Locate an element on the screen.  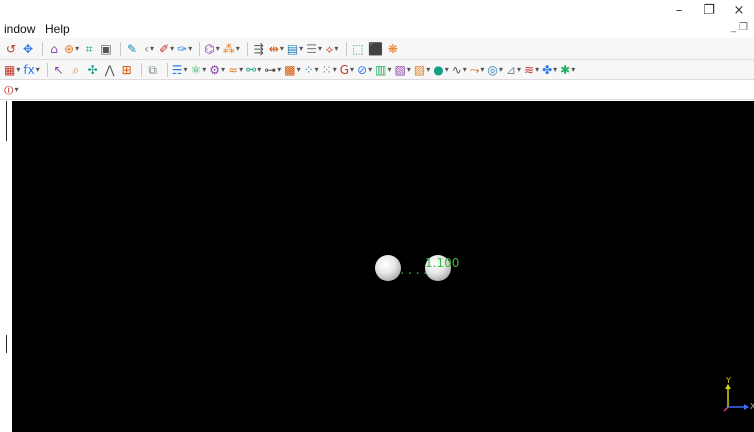
phonon-button: ≋ ▾ is located at coordinates (531, 70).